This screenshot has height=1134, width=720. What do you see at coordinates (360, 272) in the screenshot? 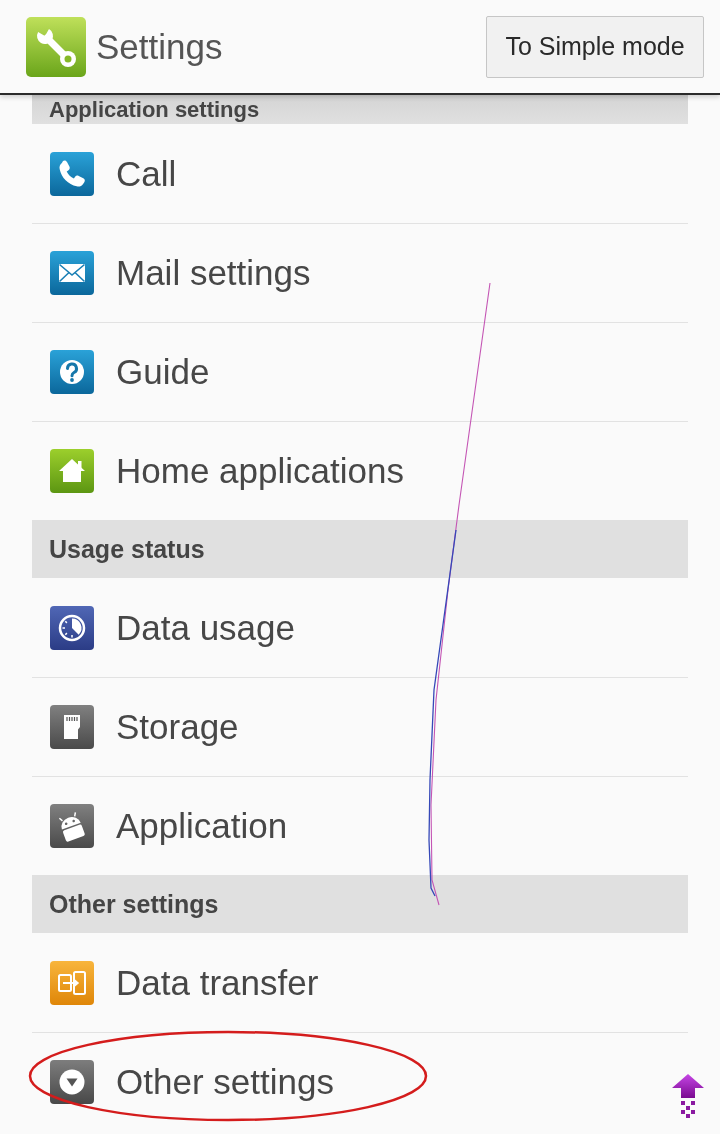
I see `settings-item: Mail settings` at bounding box center [360, 272].